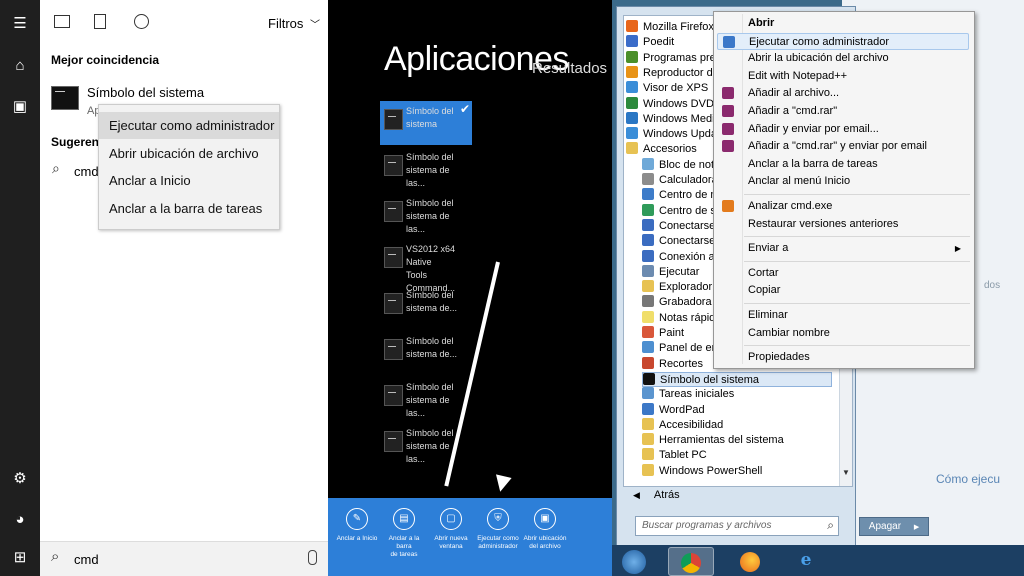 The image size is (1024, 576). What do you see at coordinates (737, 440) in the screenshot?
I see `program-list-item: Herramientas del sistema` at bounding box center [737, 440].